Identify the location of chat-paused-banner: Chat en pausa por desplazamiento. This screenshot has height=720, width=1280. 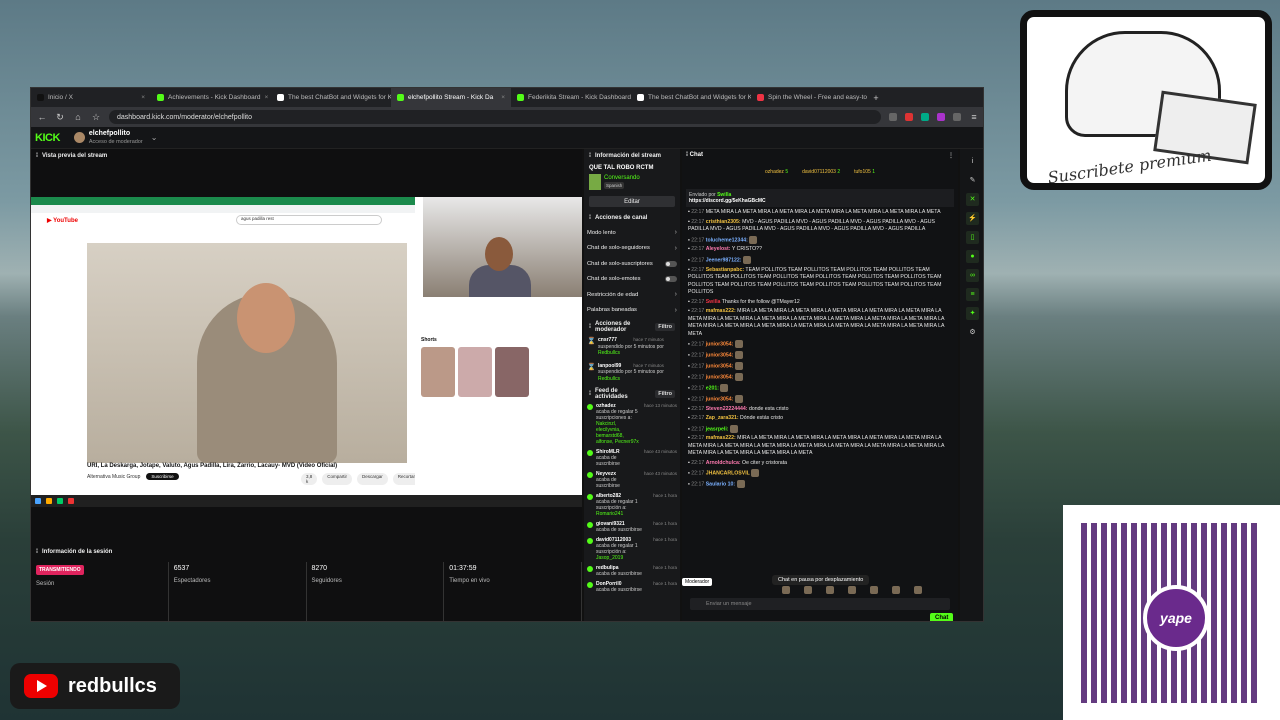
(821, 580).